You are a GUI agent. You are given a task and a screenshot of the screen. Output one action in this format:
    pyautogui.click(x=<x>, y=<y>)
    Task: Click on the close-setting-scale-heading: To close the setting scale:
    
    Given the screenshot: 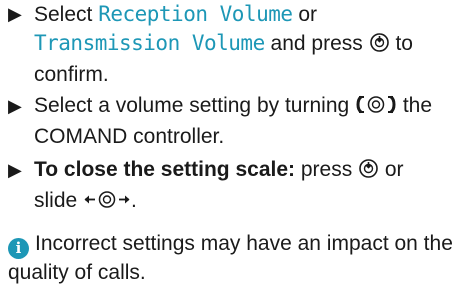 What is the action you would take?
    pyautogui.click(x=165, y=169)
    